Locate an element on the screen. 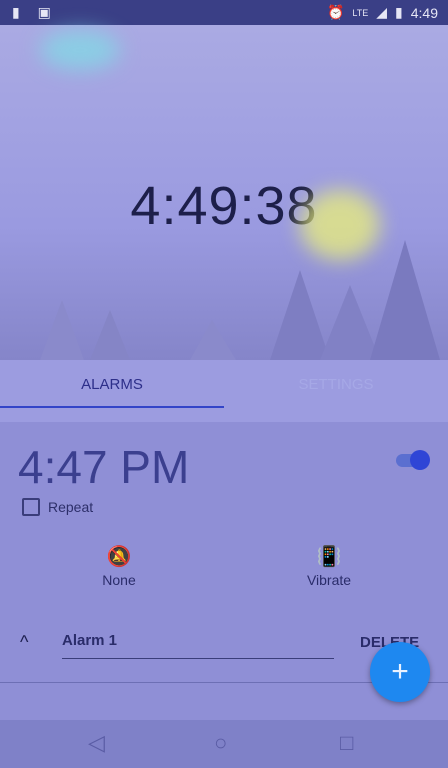 The image size is (448, 768). repeat-checkbox: Repeat is located at coordinates (57, 507).